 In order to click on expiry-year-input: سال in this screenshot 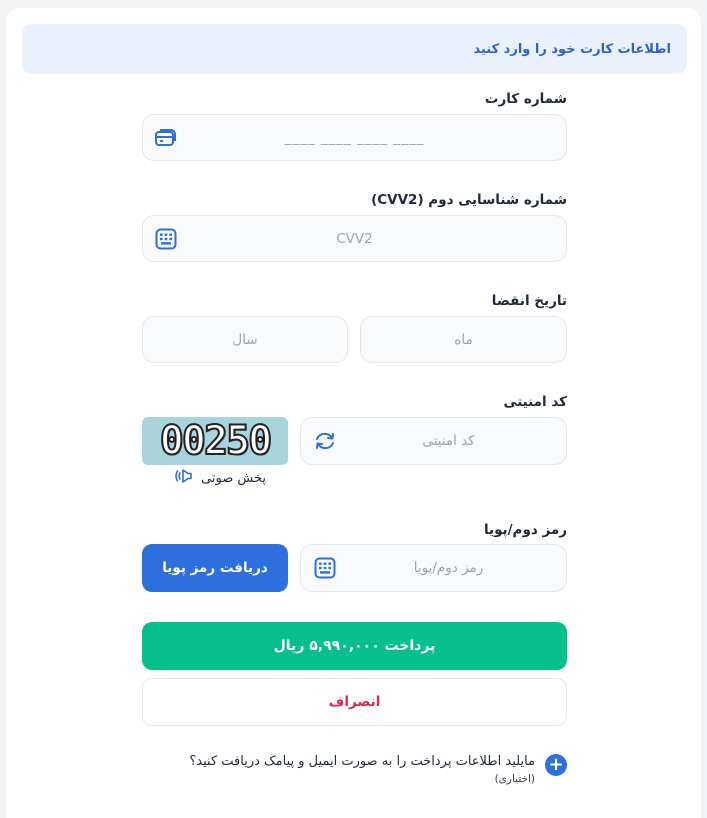, I will do `click(245, 339)`.